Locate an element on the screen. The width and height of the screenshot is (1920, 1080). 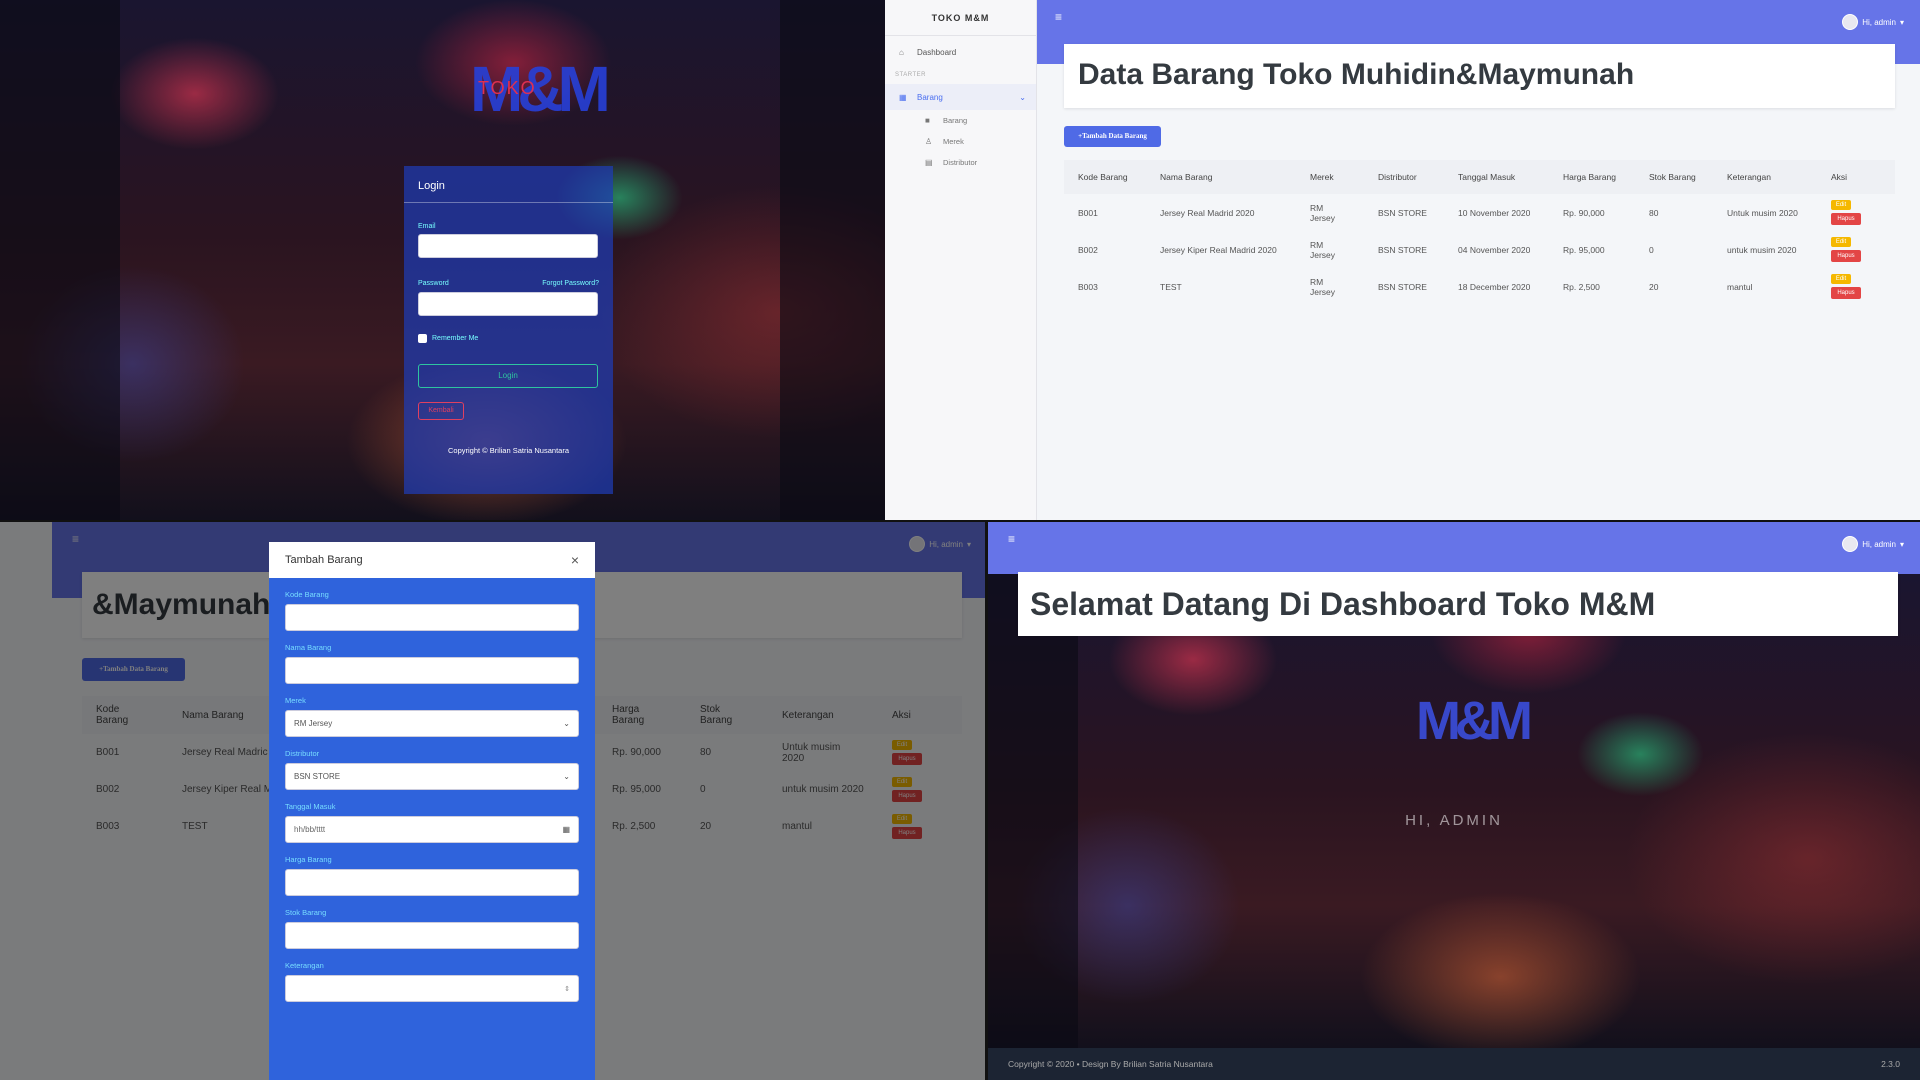
cell-keterangan: mantul is located at coordinates (1740, 286).